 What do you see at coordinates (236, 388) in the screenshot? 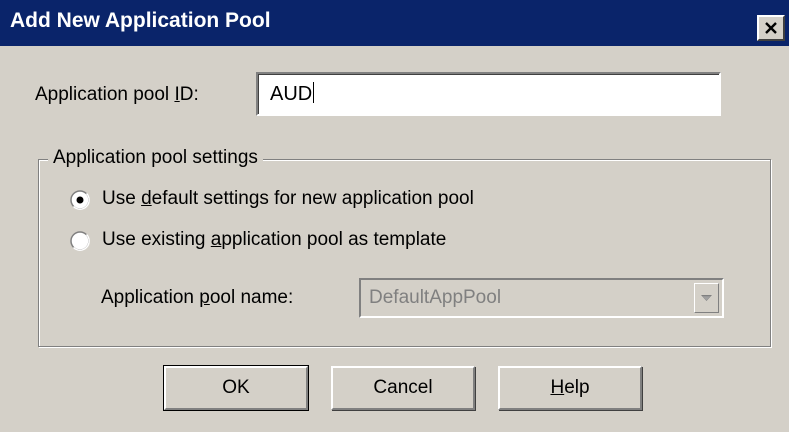
I see `ok-button: OK` at bounding box center [236, 388].